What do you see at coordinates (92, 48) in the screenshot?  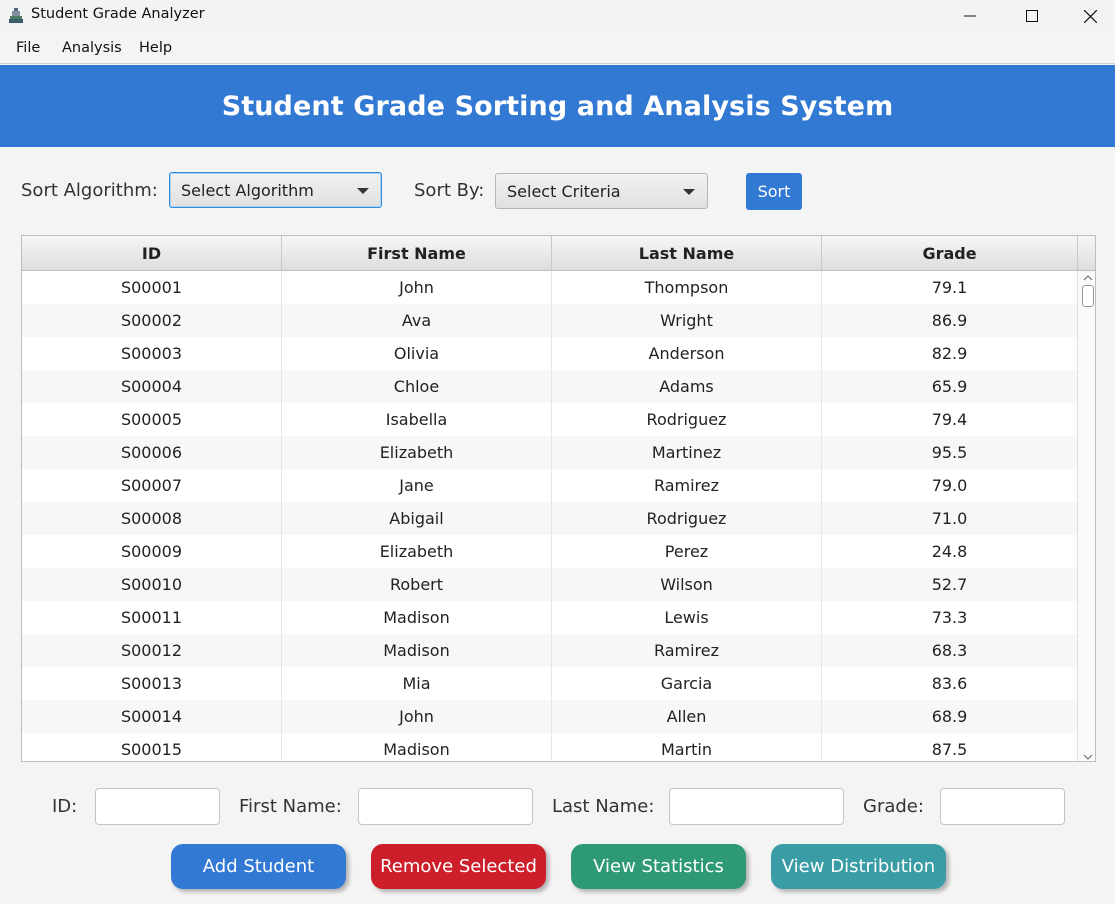 I see `menu-analysis: Analysis` at bounding box center [92, 48].